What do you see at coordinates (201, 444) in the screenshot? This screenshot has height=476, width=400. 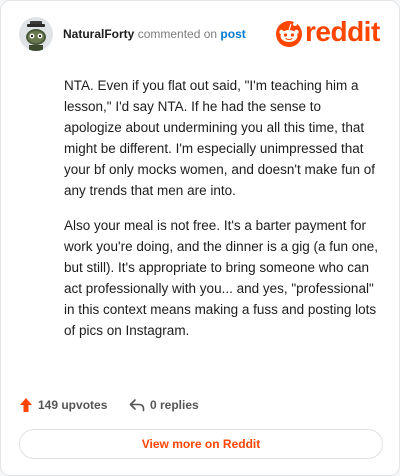 I see `view-more-button: View more on Reddit` at bounding box center [201, 444].